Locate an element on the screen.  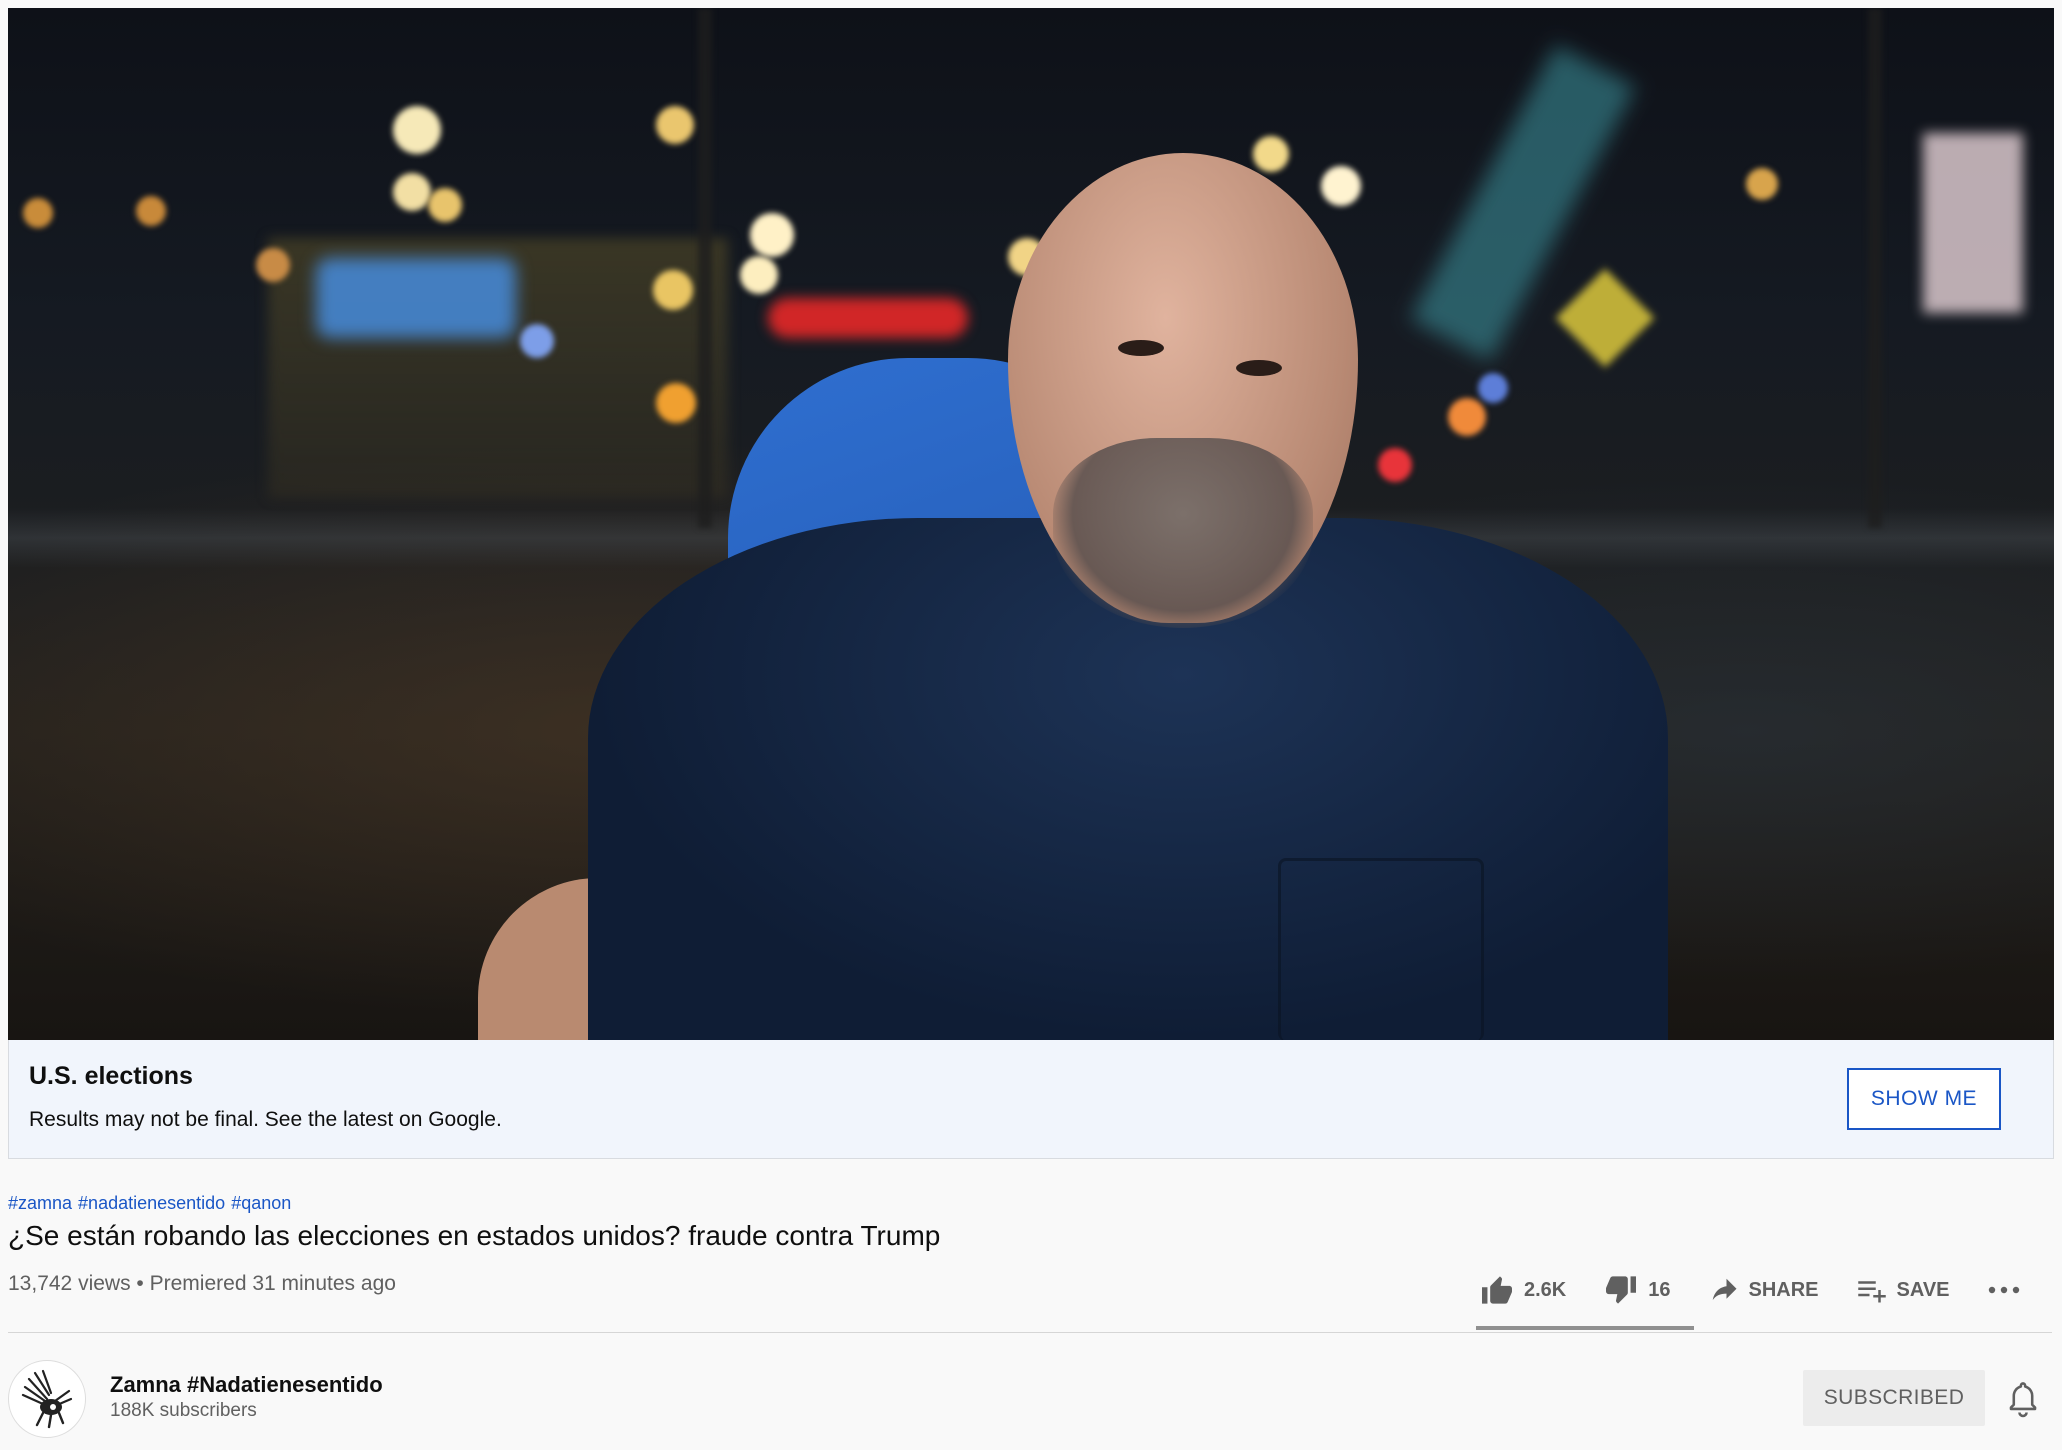
election-panel-title: U.S. elections is located at coordinates (111, 1076).